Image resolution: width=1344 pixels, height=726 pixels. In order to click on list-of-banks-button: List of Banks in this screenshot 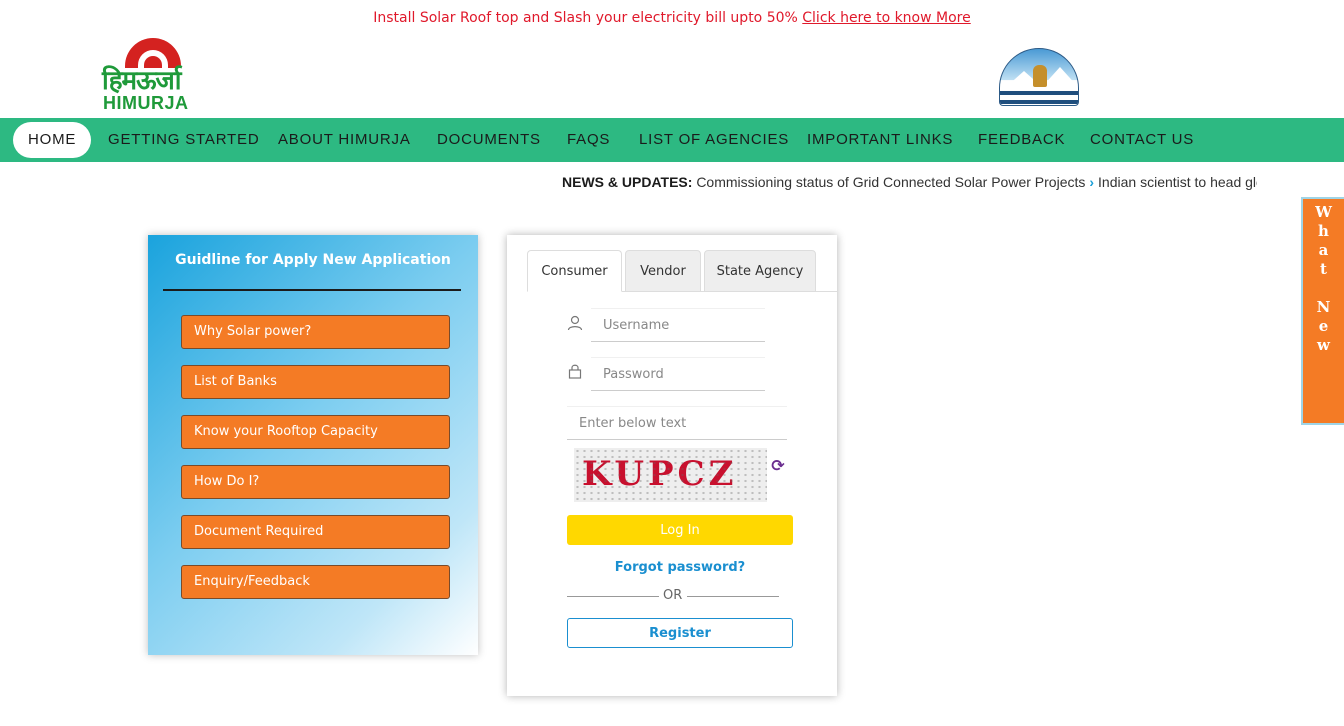, I will do `click(315, 382)`.